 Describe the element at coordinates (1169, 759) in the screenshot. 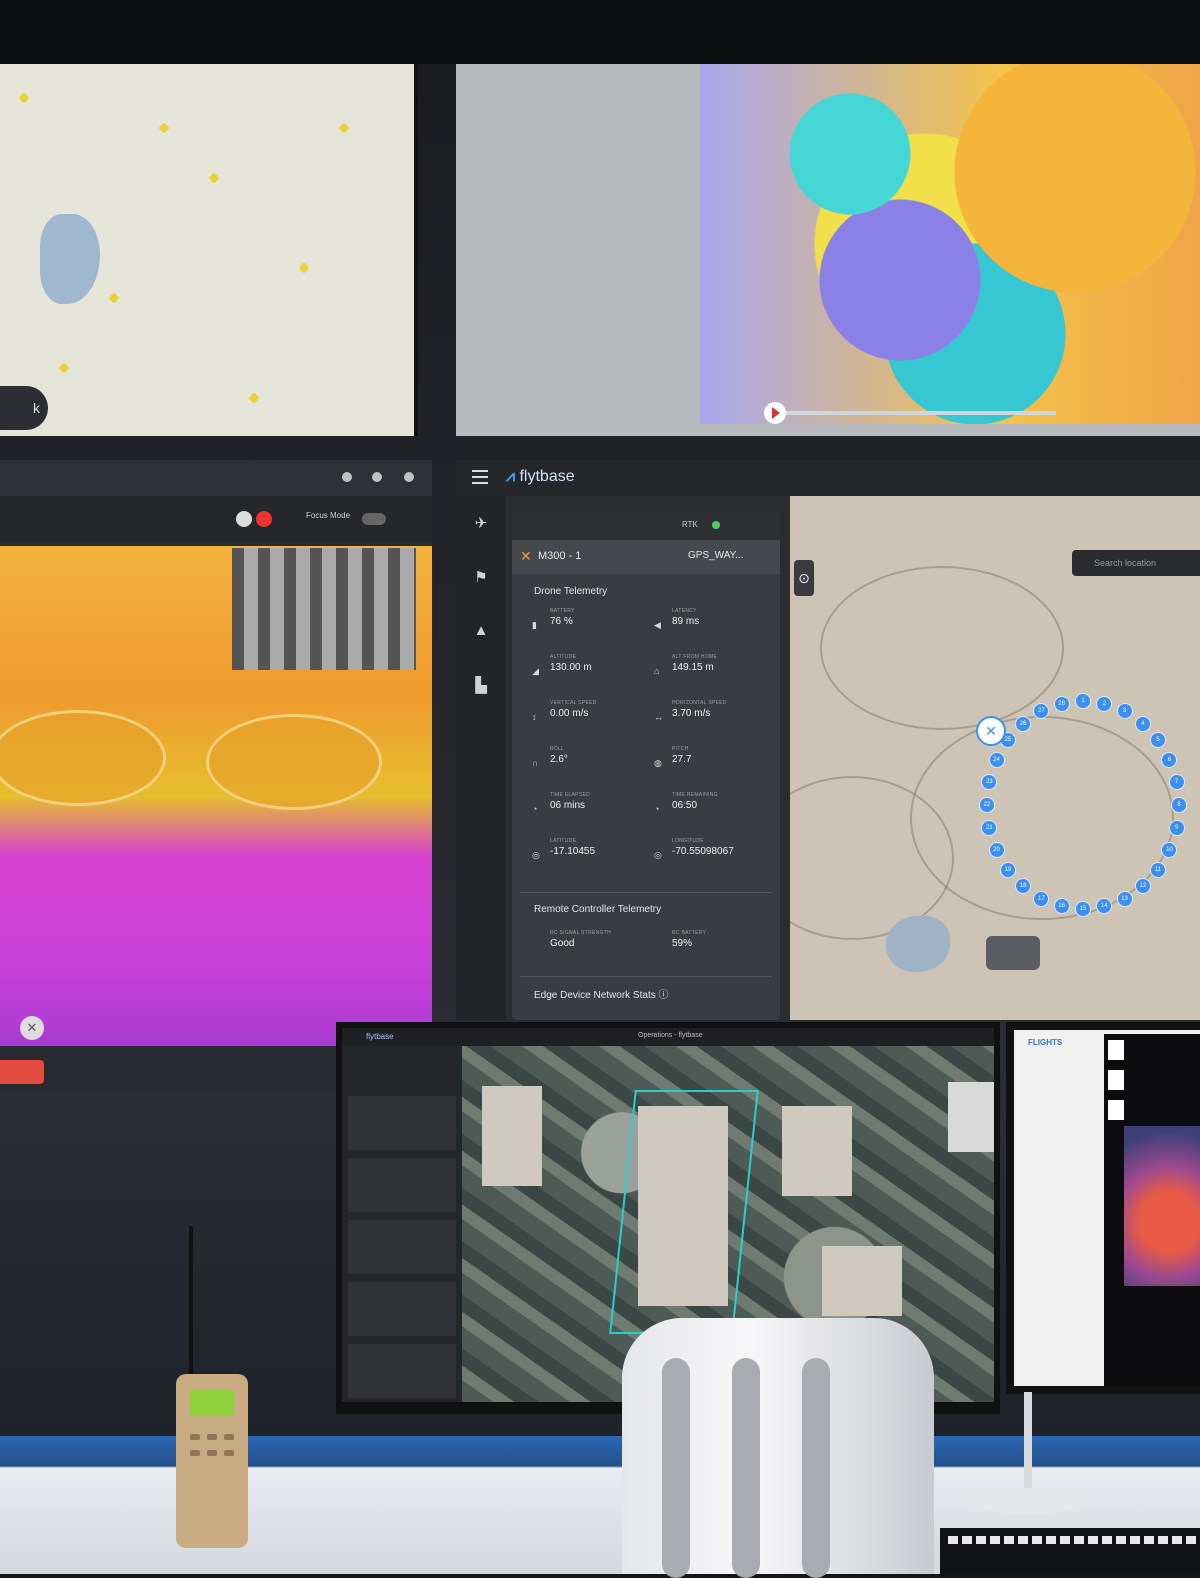

I see `waypoint-marker: 6` at that location.